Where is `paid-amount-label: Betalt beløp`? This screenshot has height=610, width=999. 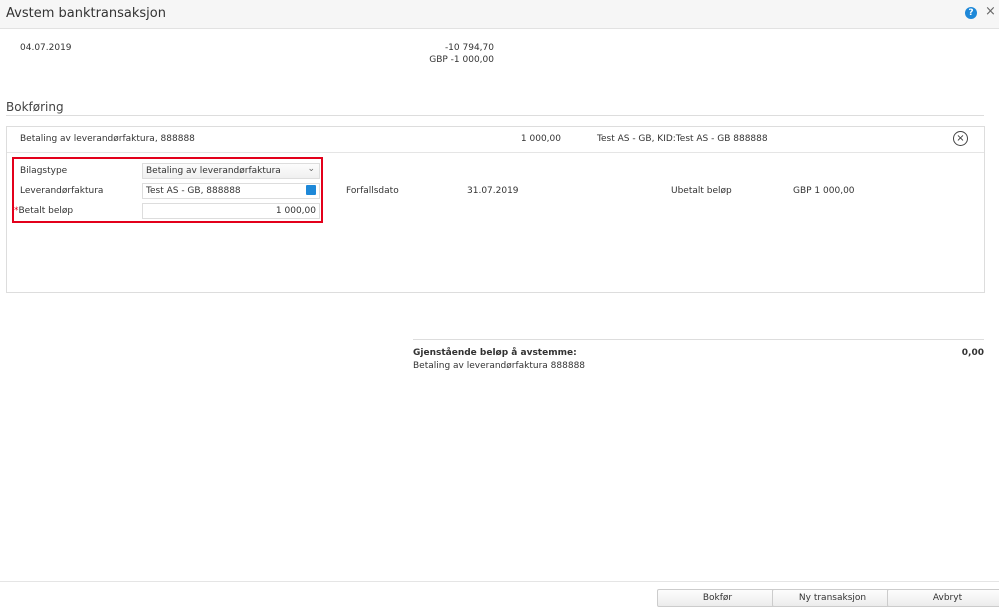 paid-amount-label: Betalt beløp is located at coordinates (46, 211).